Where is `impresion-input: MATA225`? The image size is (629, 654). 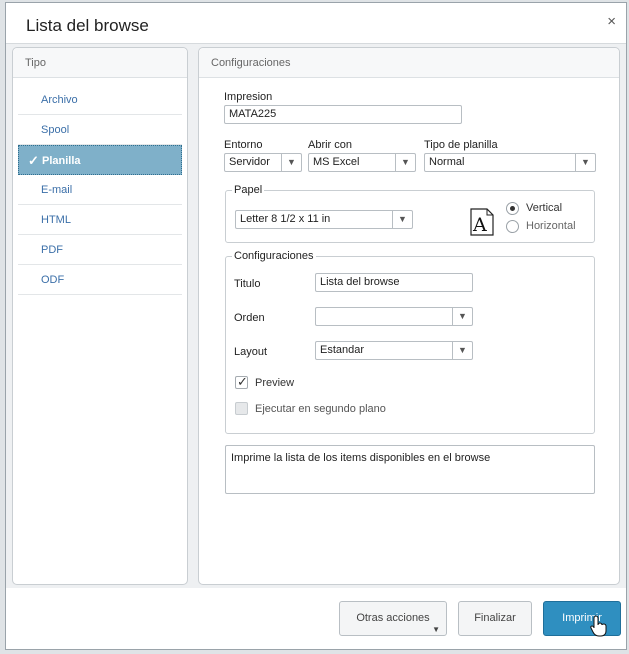
impresion-input: MATA225 is located at coordinates (343, 114).